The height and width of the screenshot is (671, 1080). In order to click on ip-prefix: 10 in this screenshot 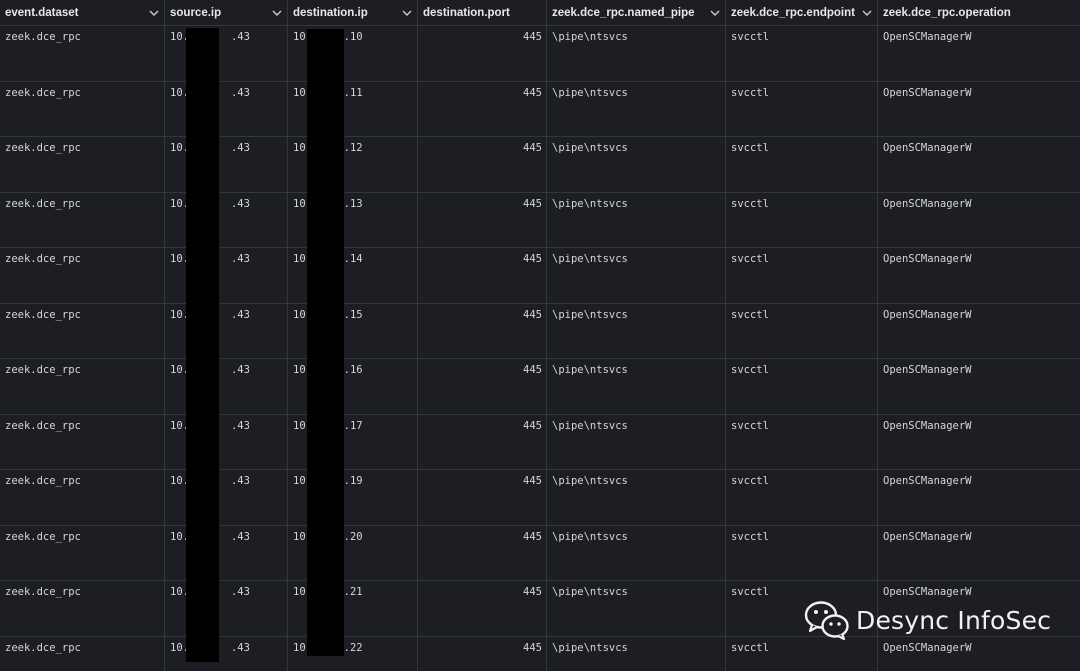, I will do `click(299, 370)`.